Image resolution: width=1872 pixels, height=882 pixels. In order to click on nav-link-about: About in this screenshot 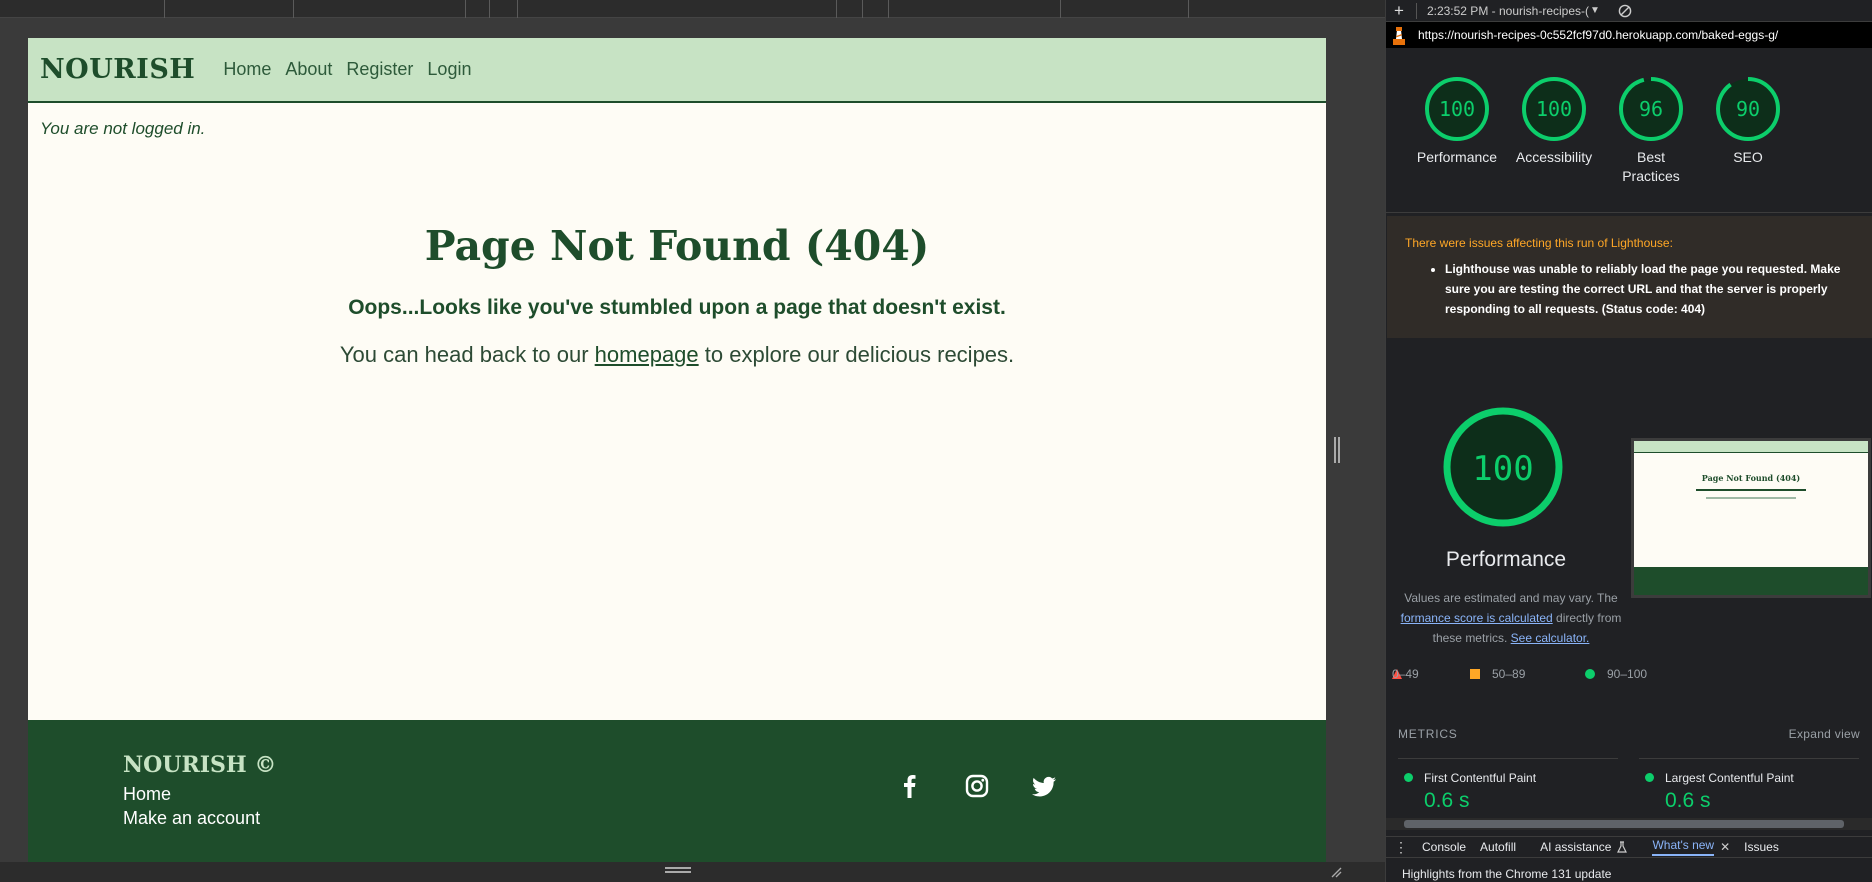, I will do `click(308, 69)`.